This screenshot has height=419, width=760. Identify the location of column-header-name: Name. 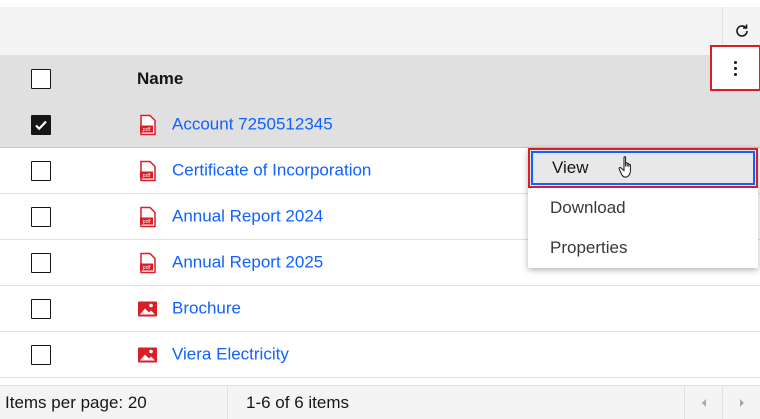
(160, 79).